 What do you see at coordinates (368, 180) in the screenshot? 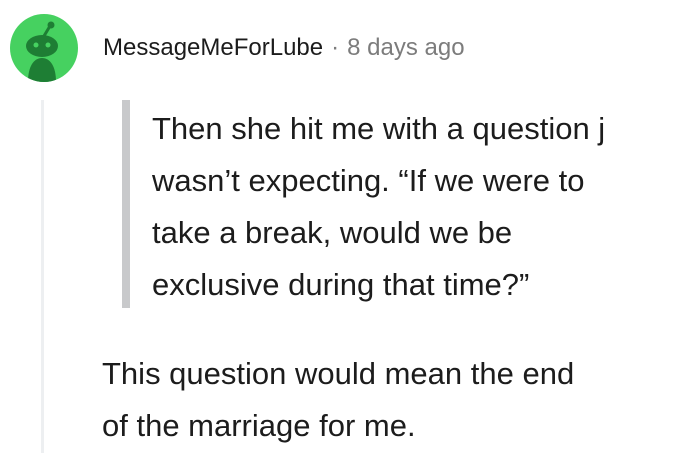
I see `quote-line: wasn’t expecting. “If we were to` at bounding box center [368, 180].